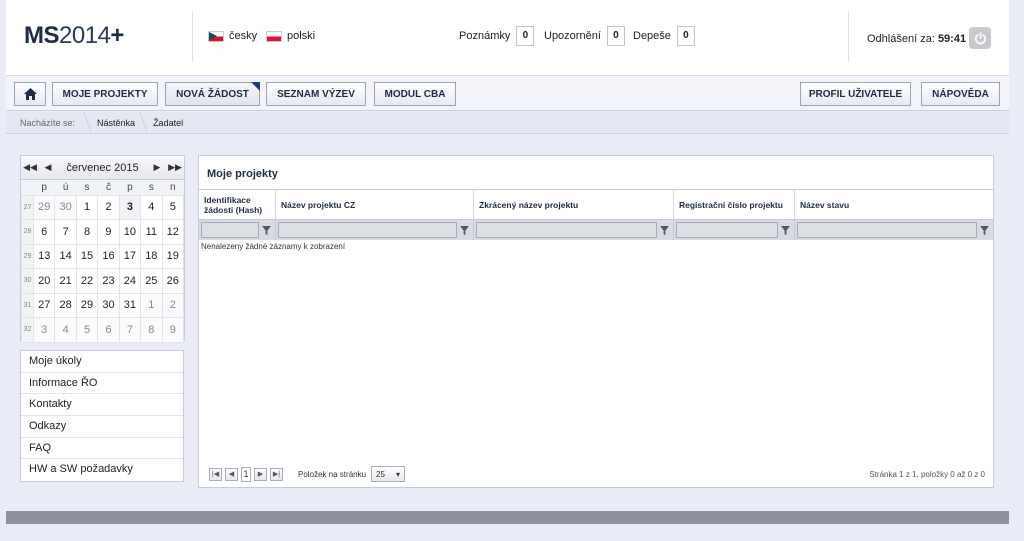  I want to click on calendar-day: 13, so click(44, 256).